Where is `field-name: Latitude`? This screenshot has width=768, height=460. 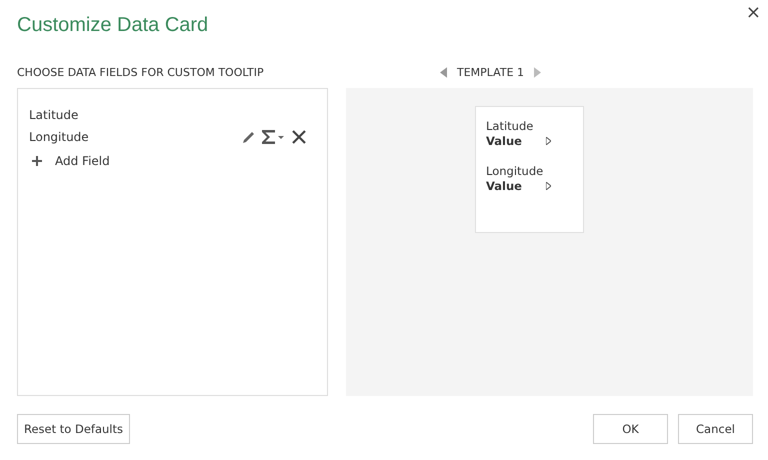
field-name: Latitude is located at coordinates (53, 115).